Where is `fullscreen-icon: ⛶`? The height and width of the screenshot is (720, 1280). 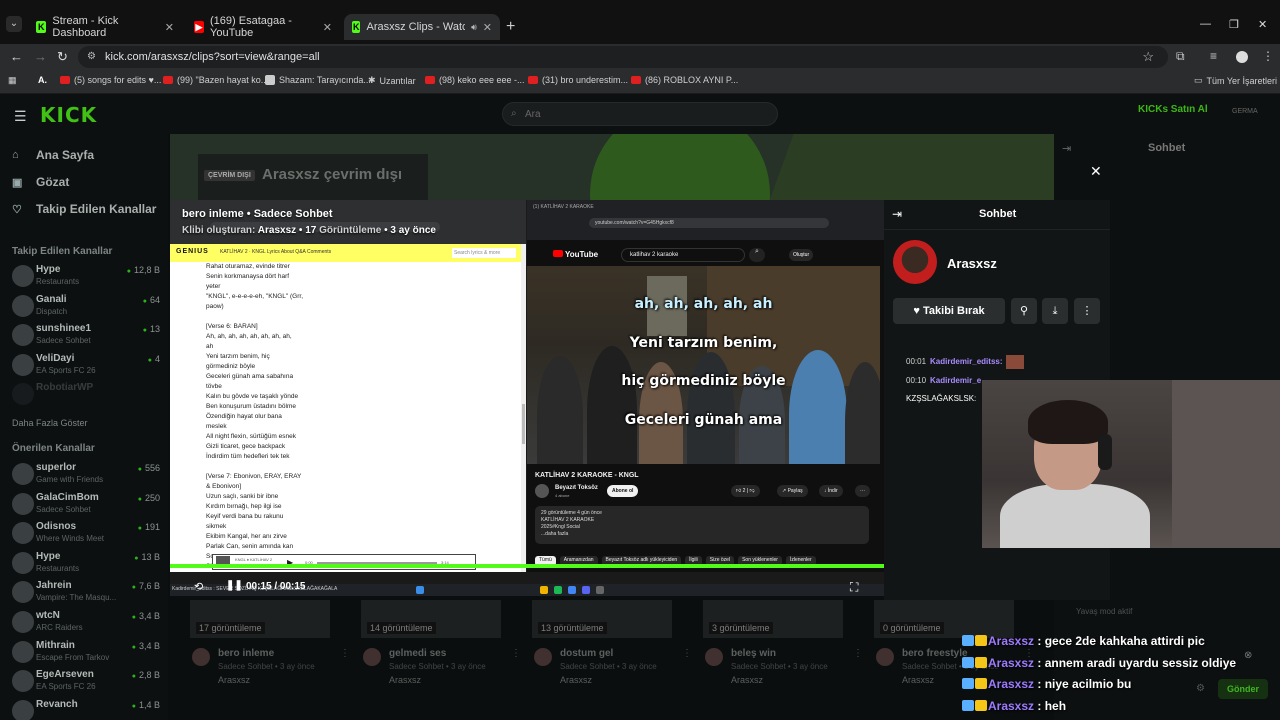 fullscreen-icon: ⛶ is located at coordinates (854, 587).